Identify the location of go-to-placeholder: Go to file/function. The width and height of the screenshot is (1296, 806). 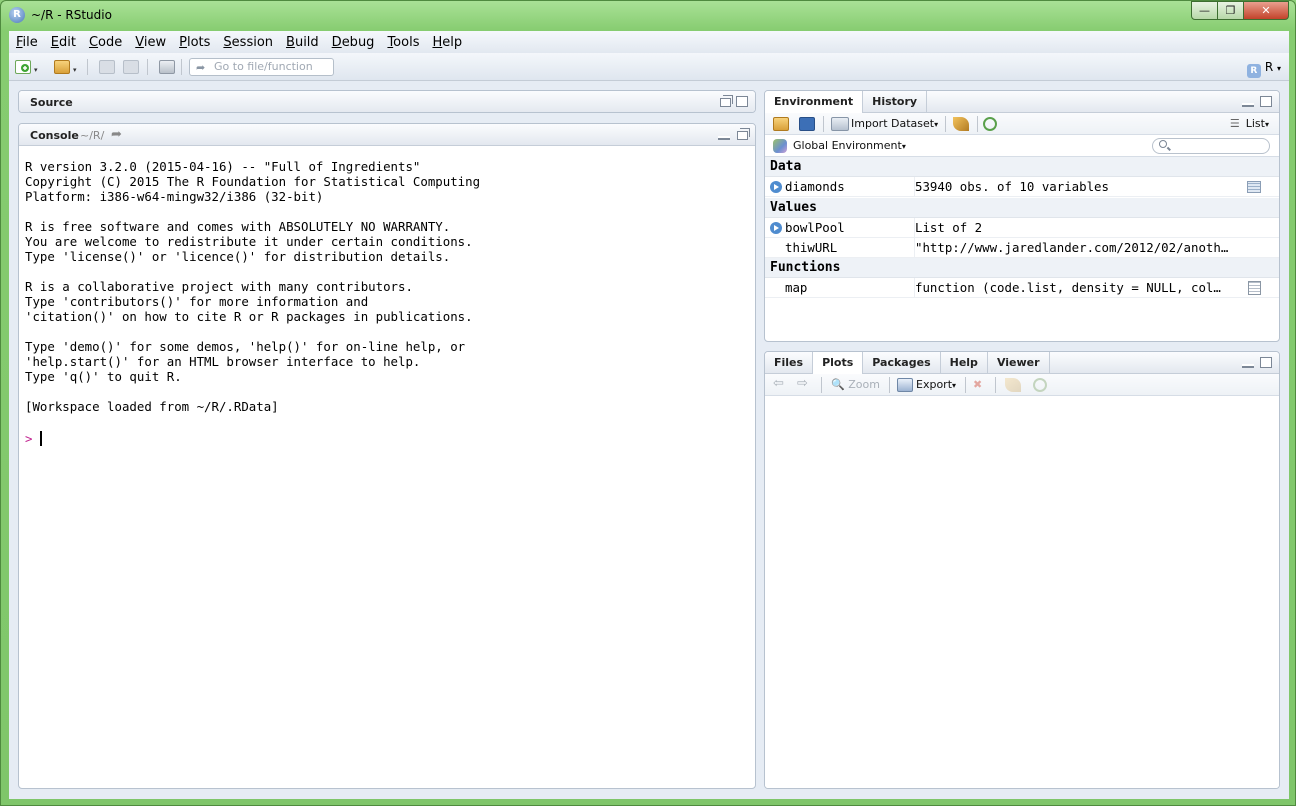
(263, 66).